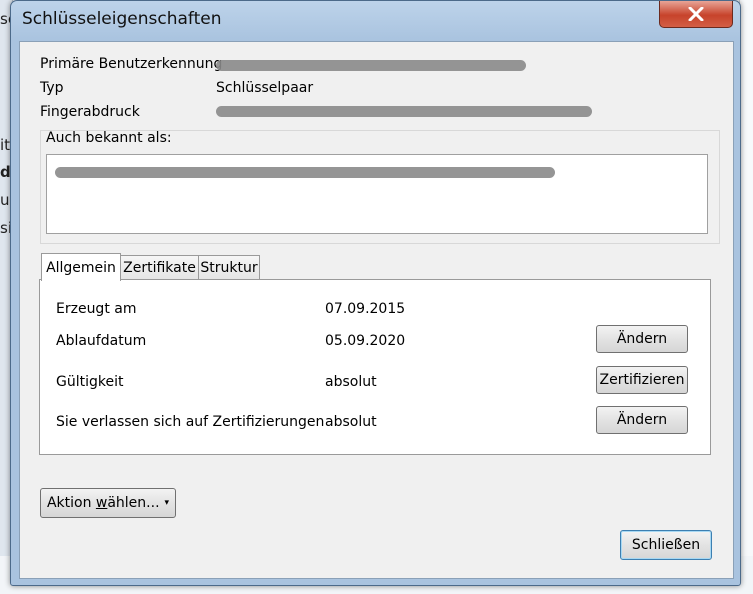 Image resolution: width=753 pixels, height=594 pixels. I want to click on trust-label: Sie verlassen sich auf Zertifizierungen, so click(190, 422).